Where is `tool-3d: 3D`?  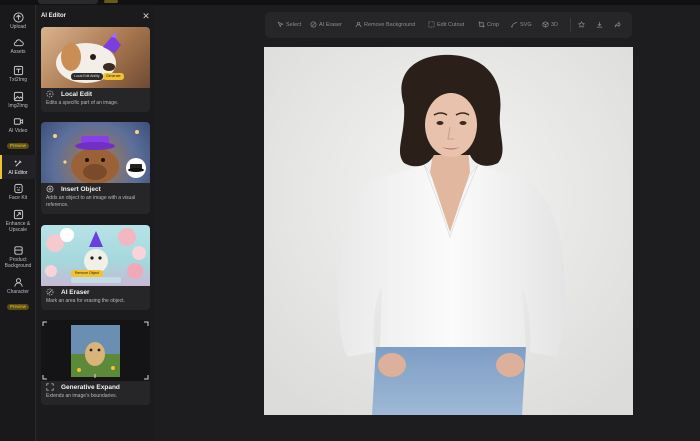 tool-3d: 3D is located at coordinates (550, 25).